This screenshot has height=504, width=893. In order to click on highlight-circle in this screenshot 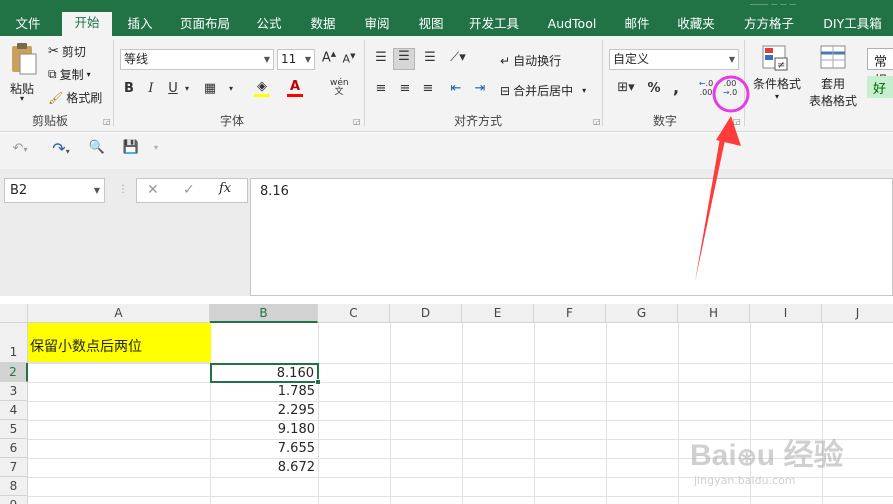, I will do `click(731, 94)`.